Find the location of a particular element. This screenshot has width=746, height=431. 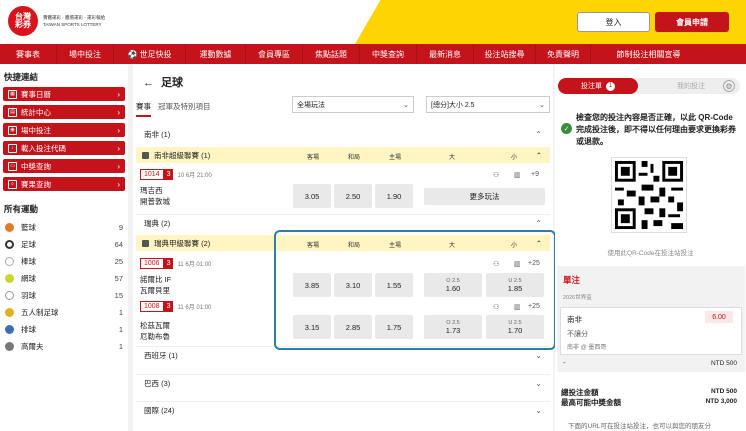

nav-item-prize: 中獎查詢 is located at coordinates (387, 54).